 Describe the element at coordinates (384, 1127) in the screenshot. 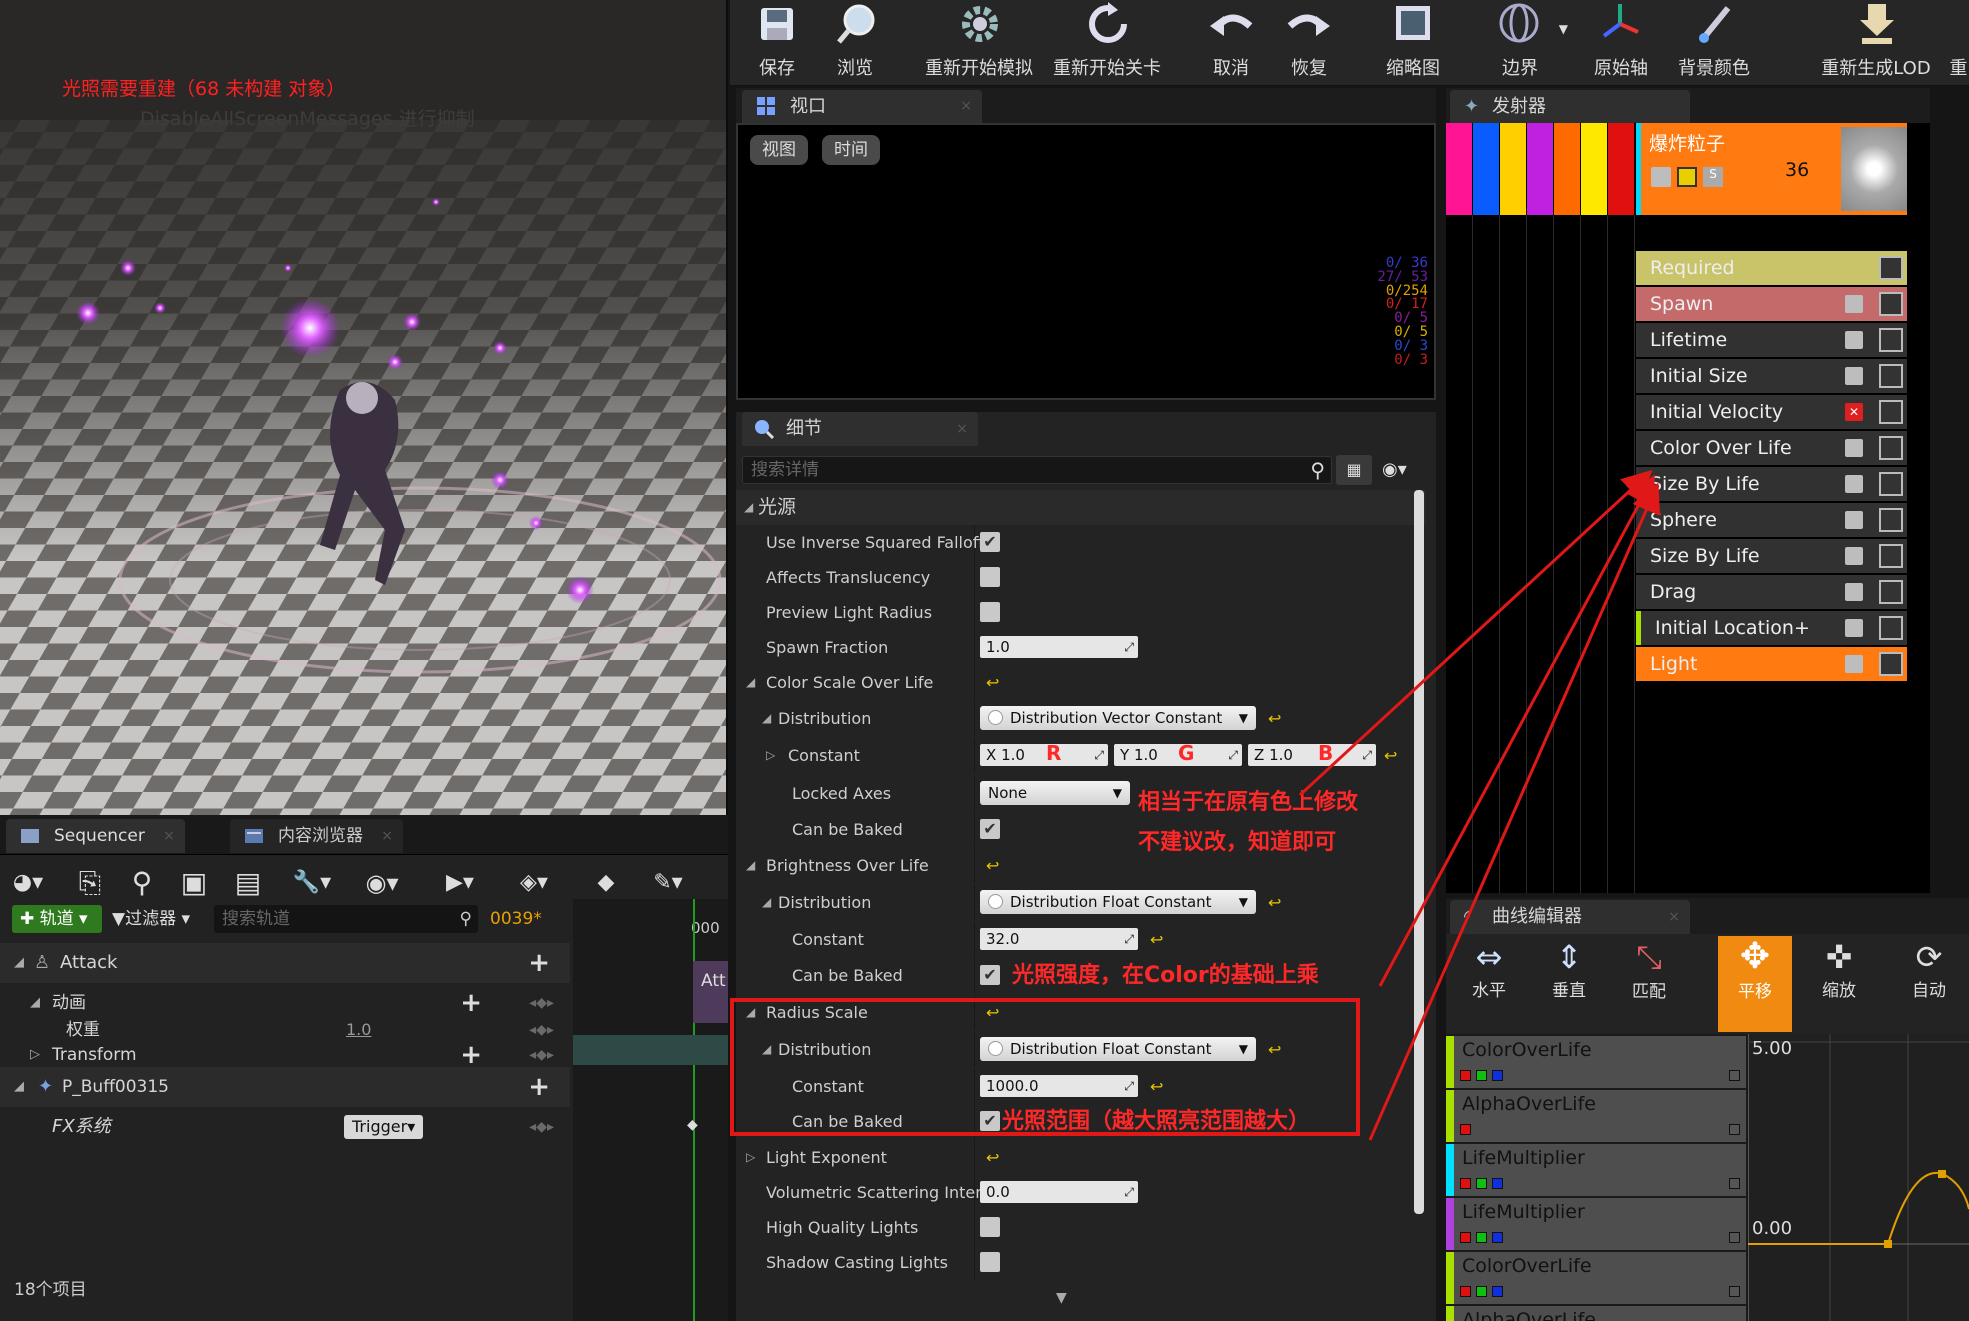

I see `trigger-dropdown: Trigger▾` at that location.